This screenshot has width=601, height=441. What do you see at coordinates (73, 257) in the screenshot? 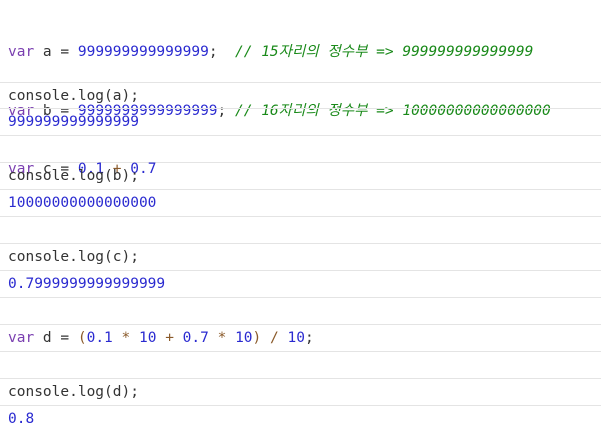
I see `console-log-call: console.log(c);` at bounding box center [73, 257].